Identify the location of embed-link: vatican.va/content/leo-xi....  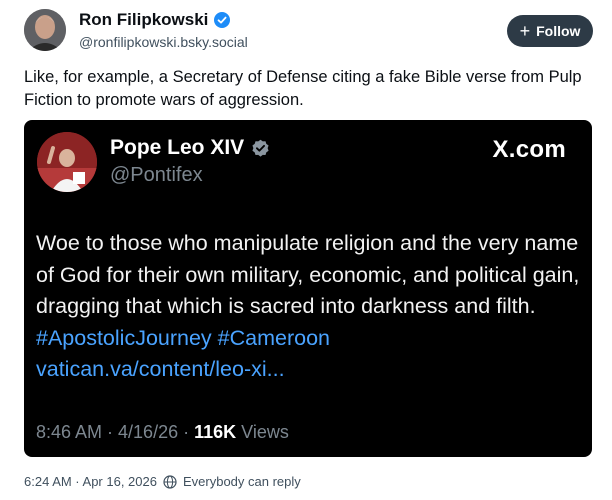
(160, 369).